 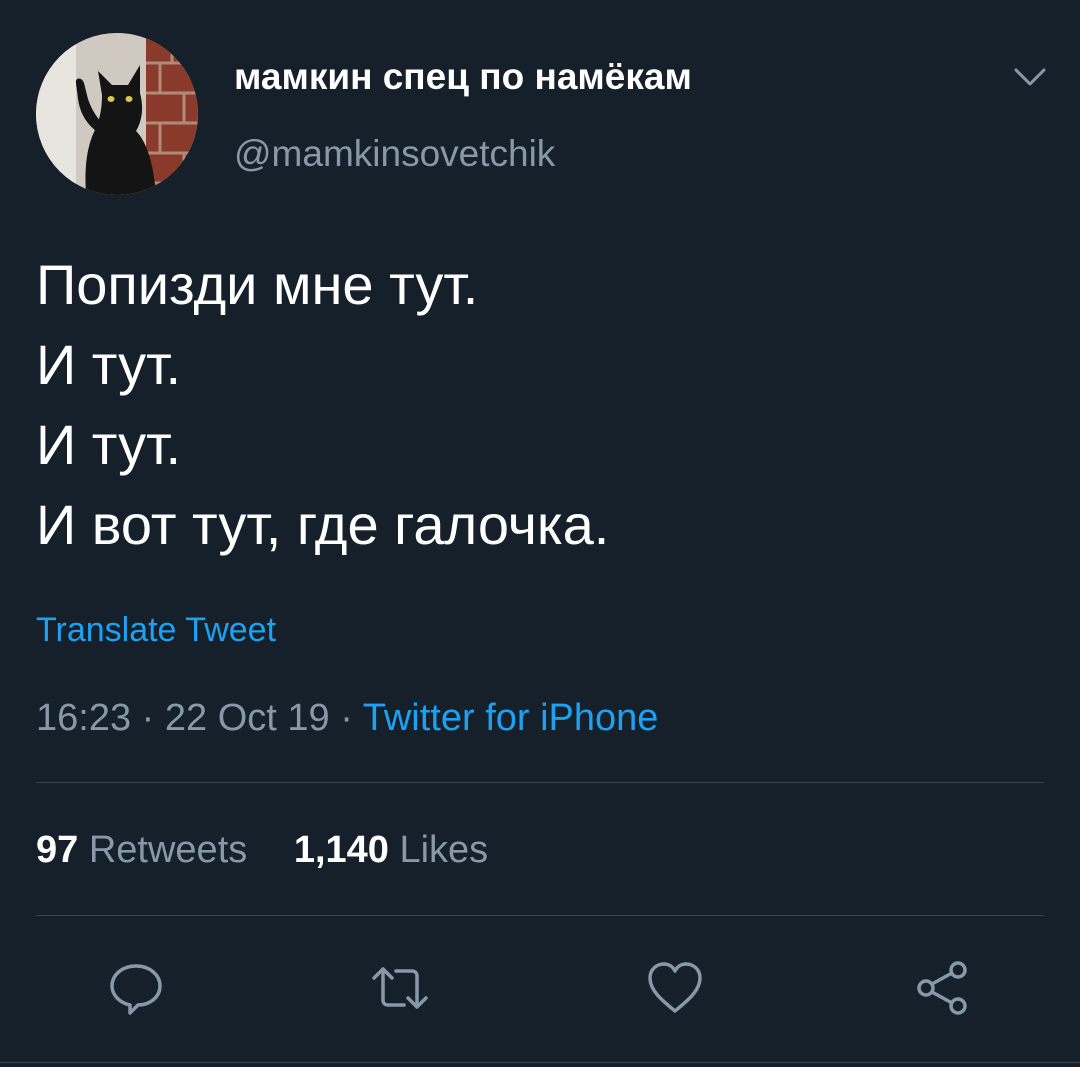 I want to click on tweet-date: 22 Oct 19, so click(x=247, y=718).